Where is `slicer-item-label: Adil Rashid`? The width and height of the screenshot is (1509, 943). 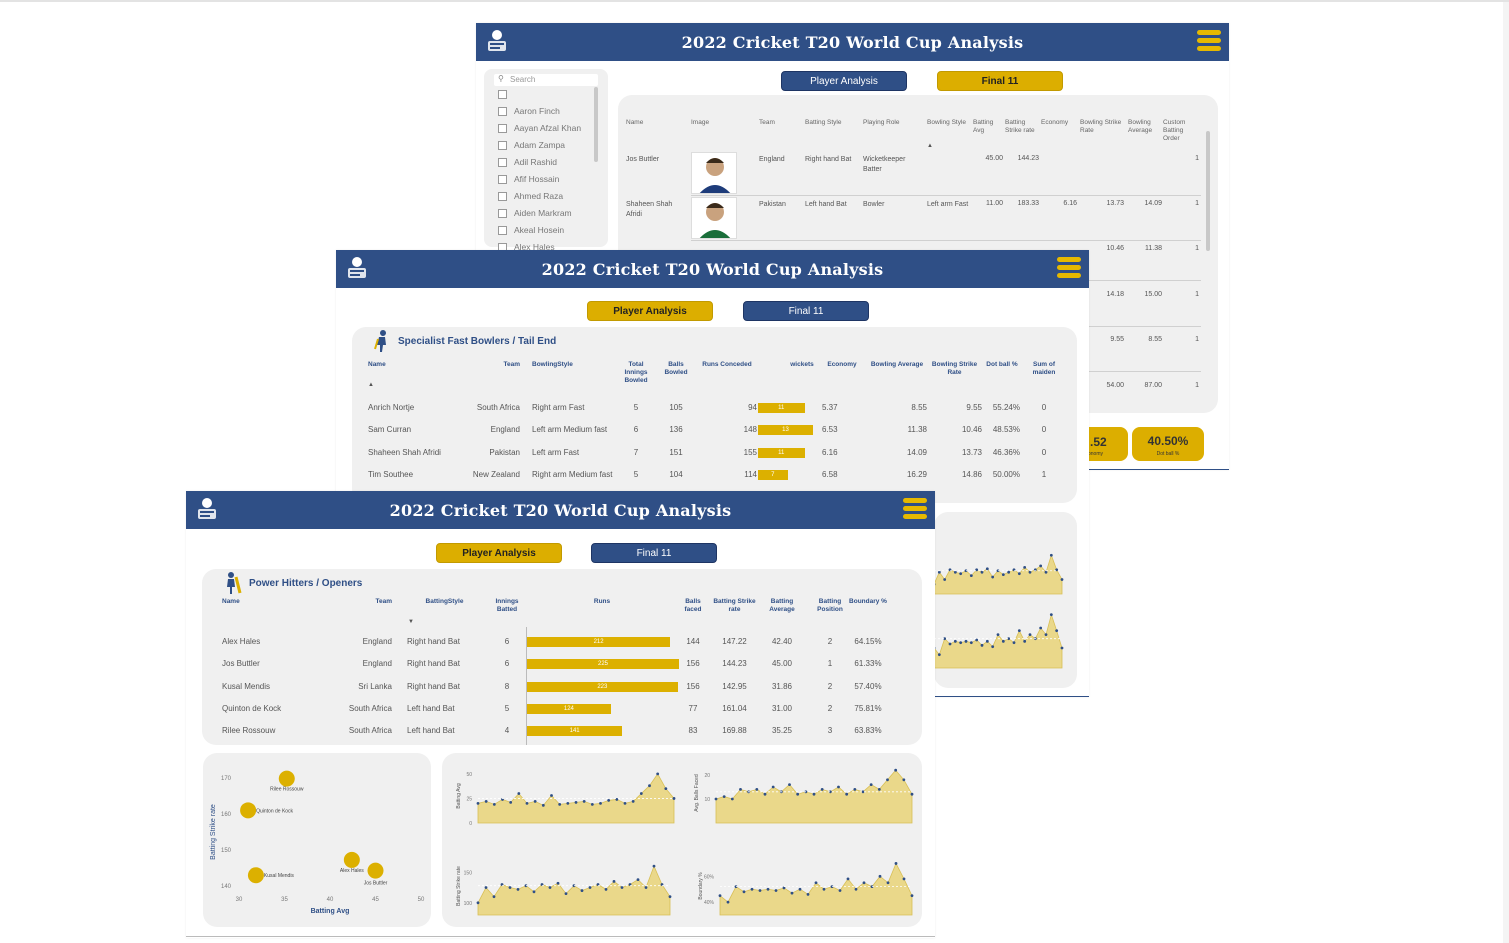
slicer-item-label: Adil Rashid is located at coordinates (535, 162).